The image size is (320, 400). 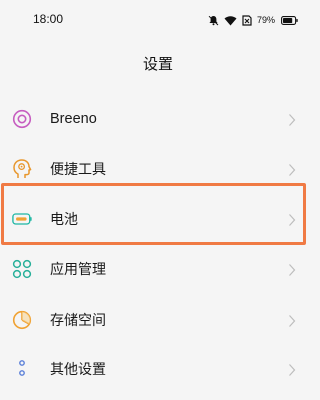 I want to click on menu-item-storage: 存储空间, so click(x=158, y=320).